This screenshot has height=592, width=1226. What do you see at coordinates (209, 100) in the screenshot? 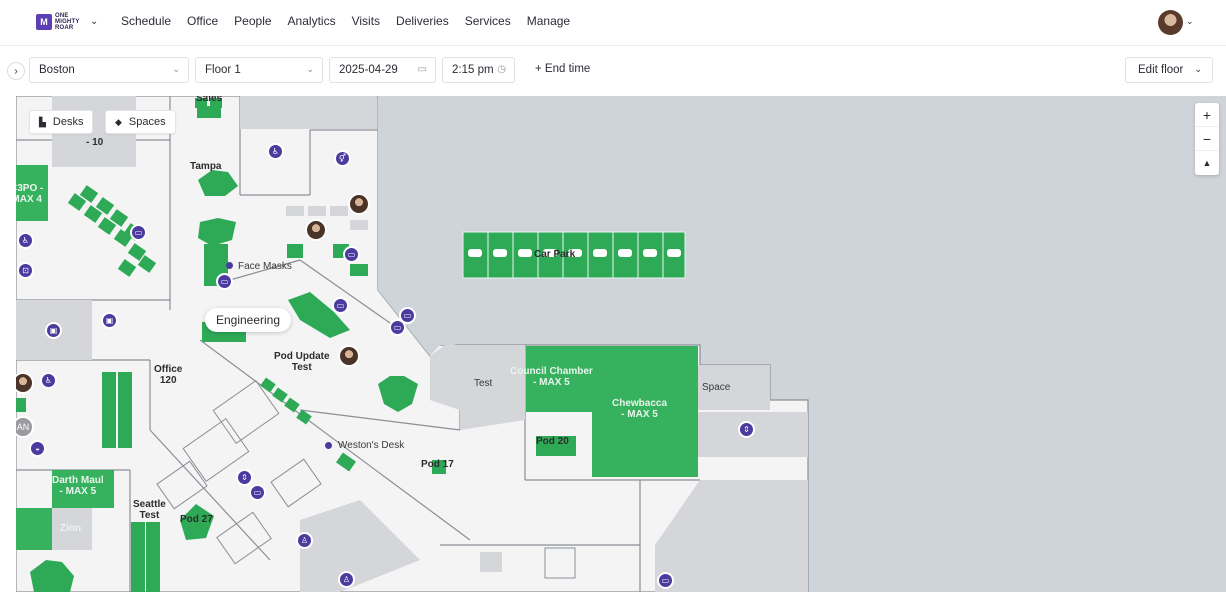
I see `room-label-sales: Sales` at bounding box center [209, 100].